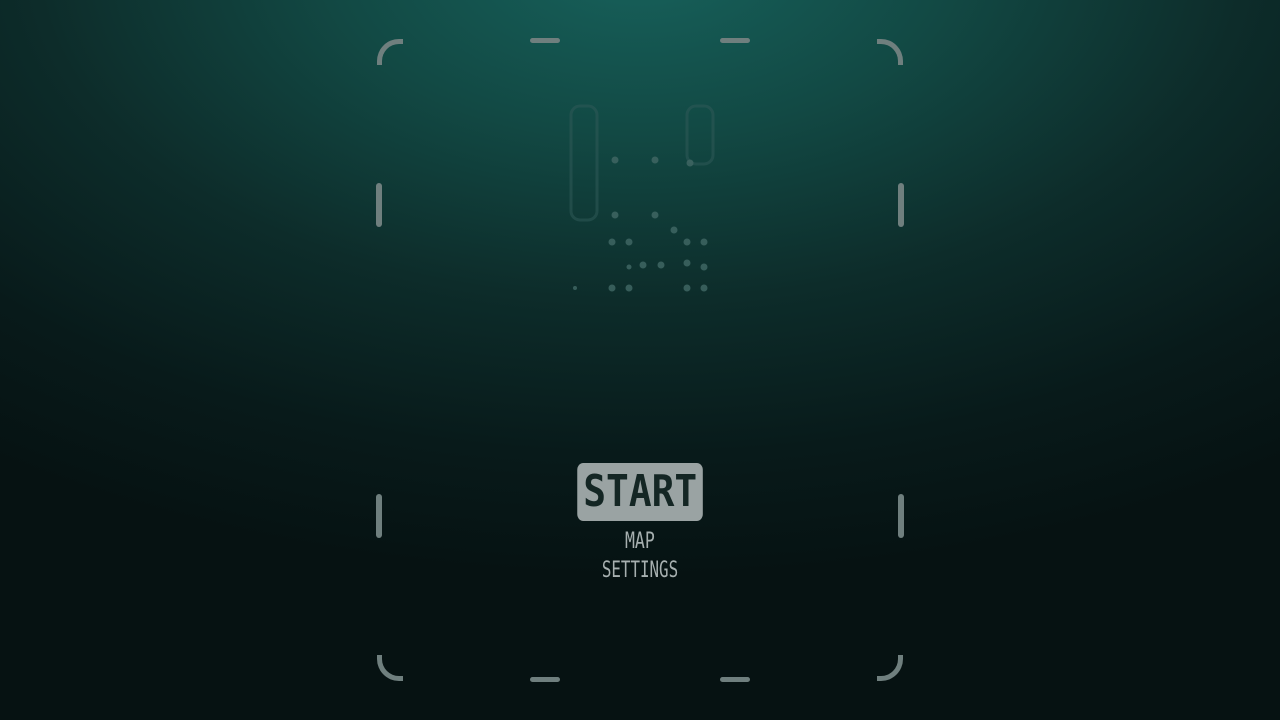 The width and height of the screenshot is (1280, 720). I want to click on frame-corner-bottom-right, so click(890, 668).